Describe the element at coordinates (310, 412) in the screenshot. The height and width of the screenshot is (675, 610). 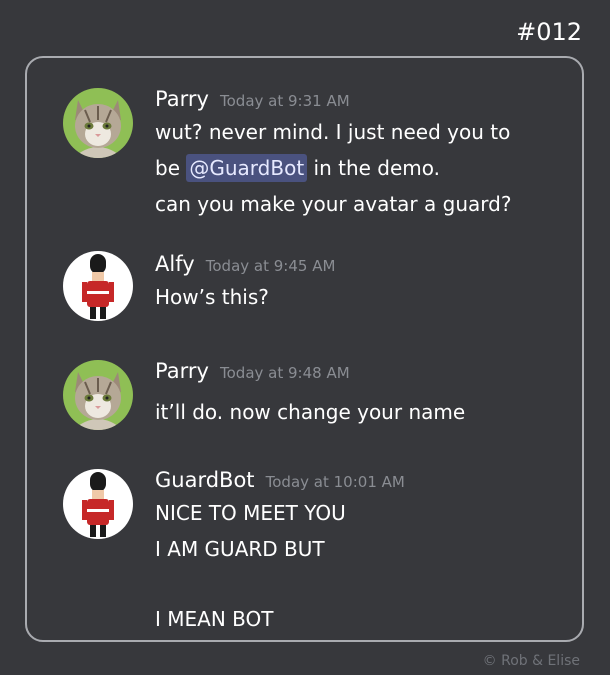
I see `message-line: it’ll do. now change your name` at that location.